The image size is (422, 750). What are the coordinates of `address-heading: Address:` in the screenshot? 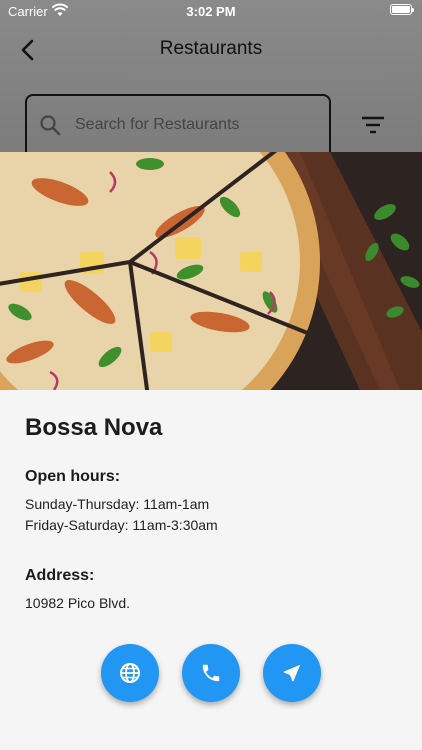 It's located at (60, 575).